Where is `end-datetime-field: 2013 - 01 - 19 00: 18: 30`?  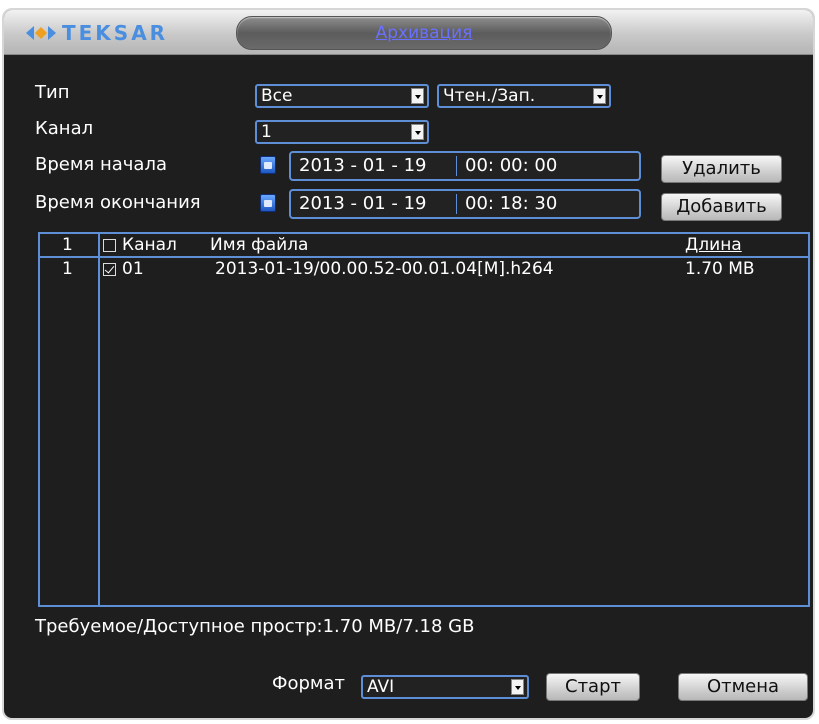
end-datetime-field: 2013 - 01 - 19 00: 18: 30 is located at coordinates (465, 204).